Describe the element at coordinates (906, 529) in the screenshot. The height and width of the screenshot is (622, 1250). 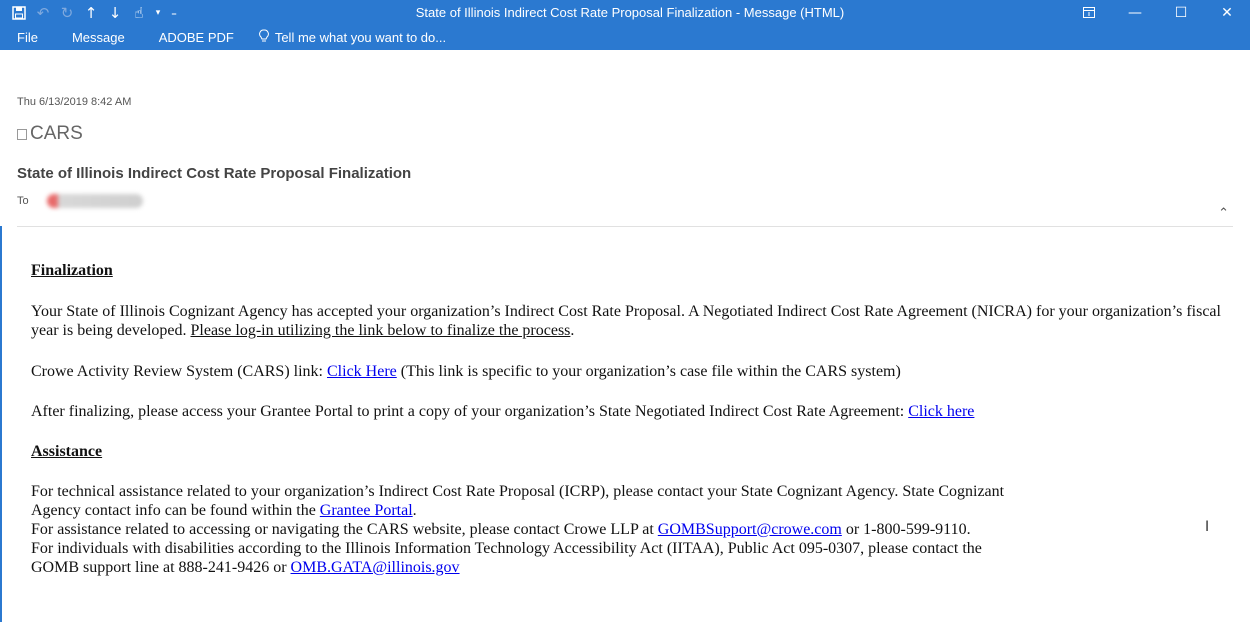
I see `cars-website-suffix: or 1-800-599-9110.` at that location.